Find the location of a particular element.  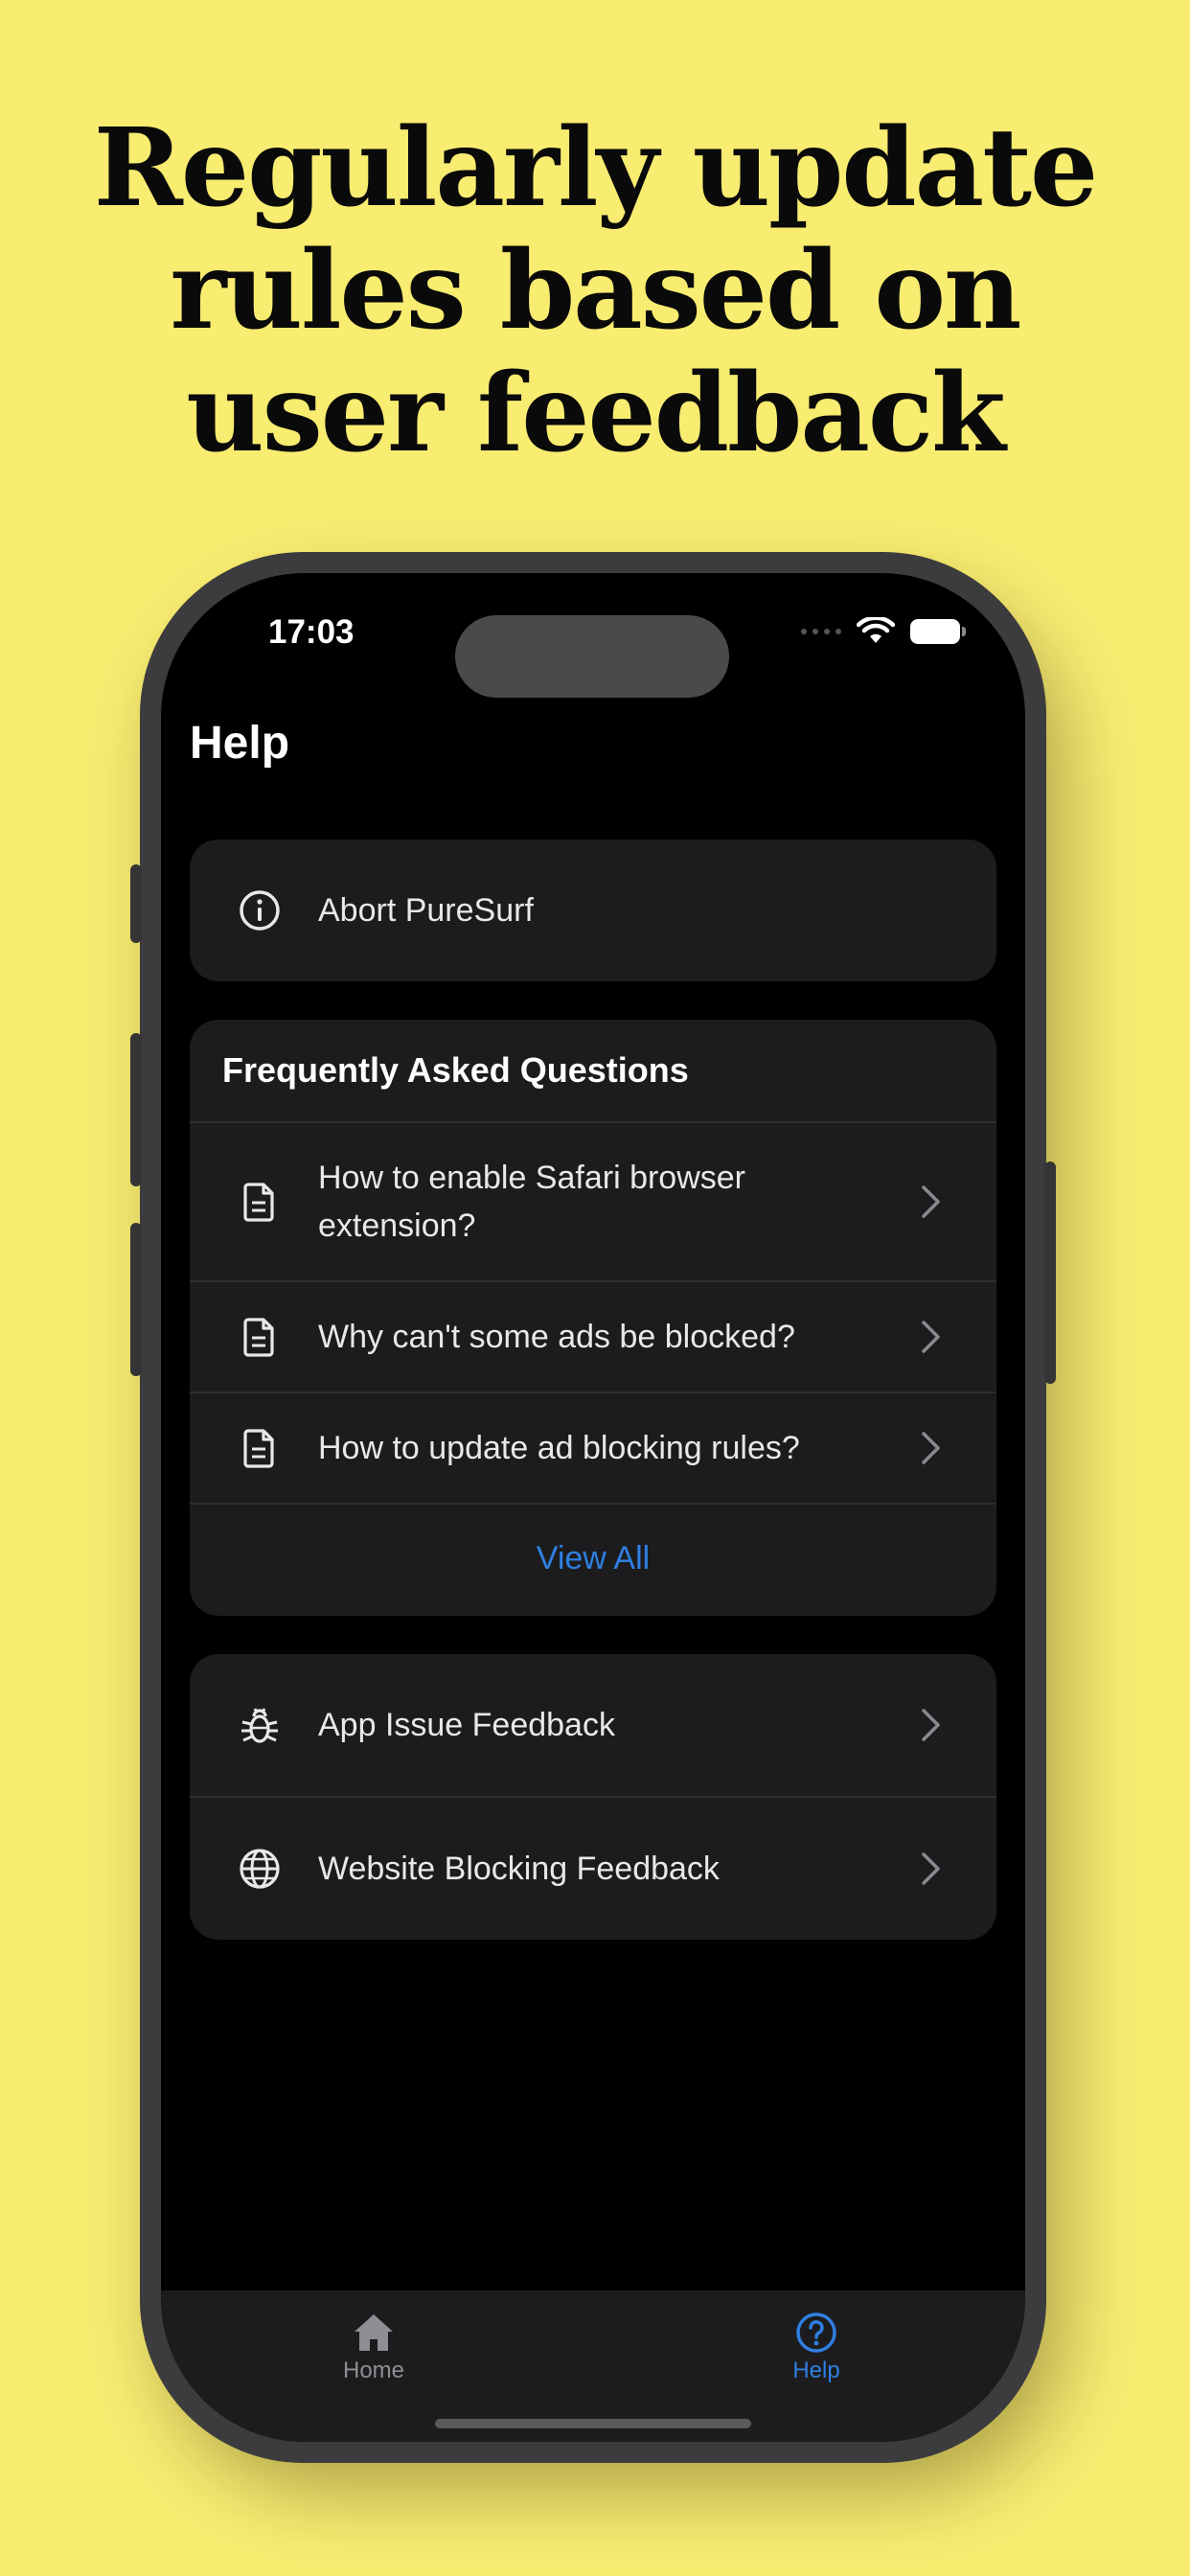

status-indicators is located at coordinates (884, 631).